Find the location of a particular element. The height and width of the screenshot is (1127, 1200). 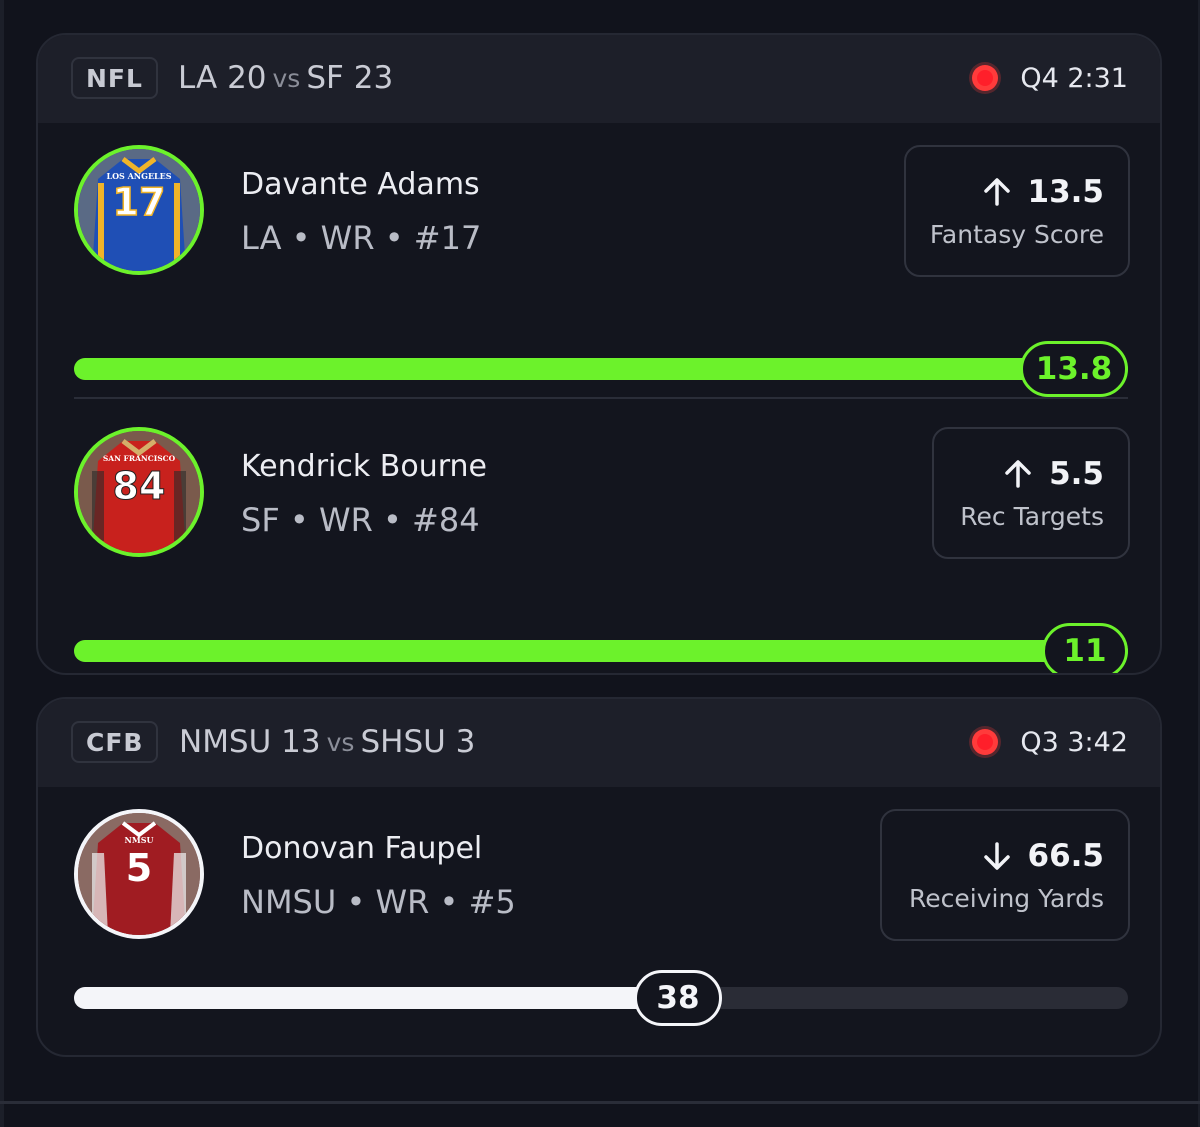

team-b: SF is located at coordinates (325, 78).